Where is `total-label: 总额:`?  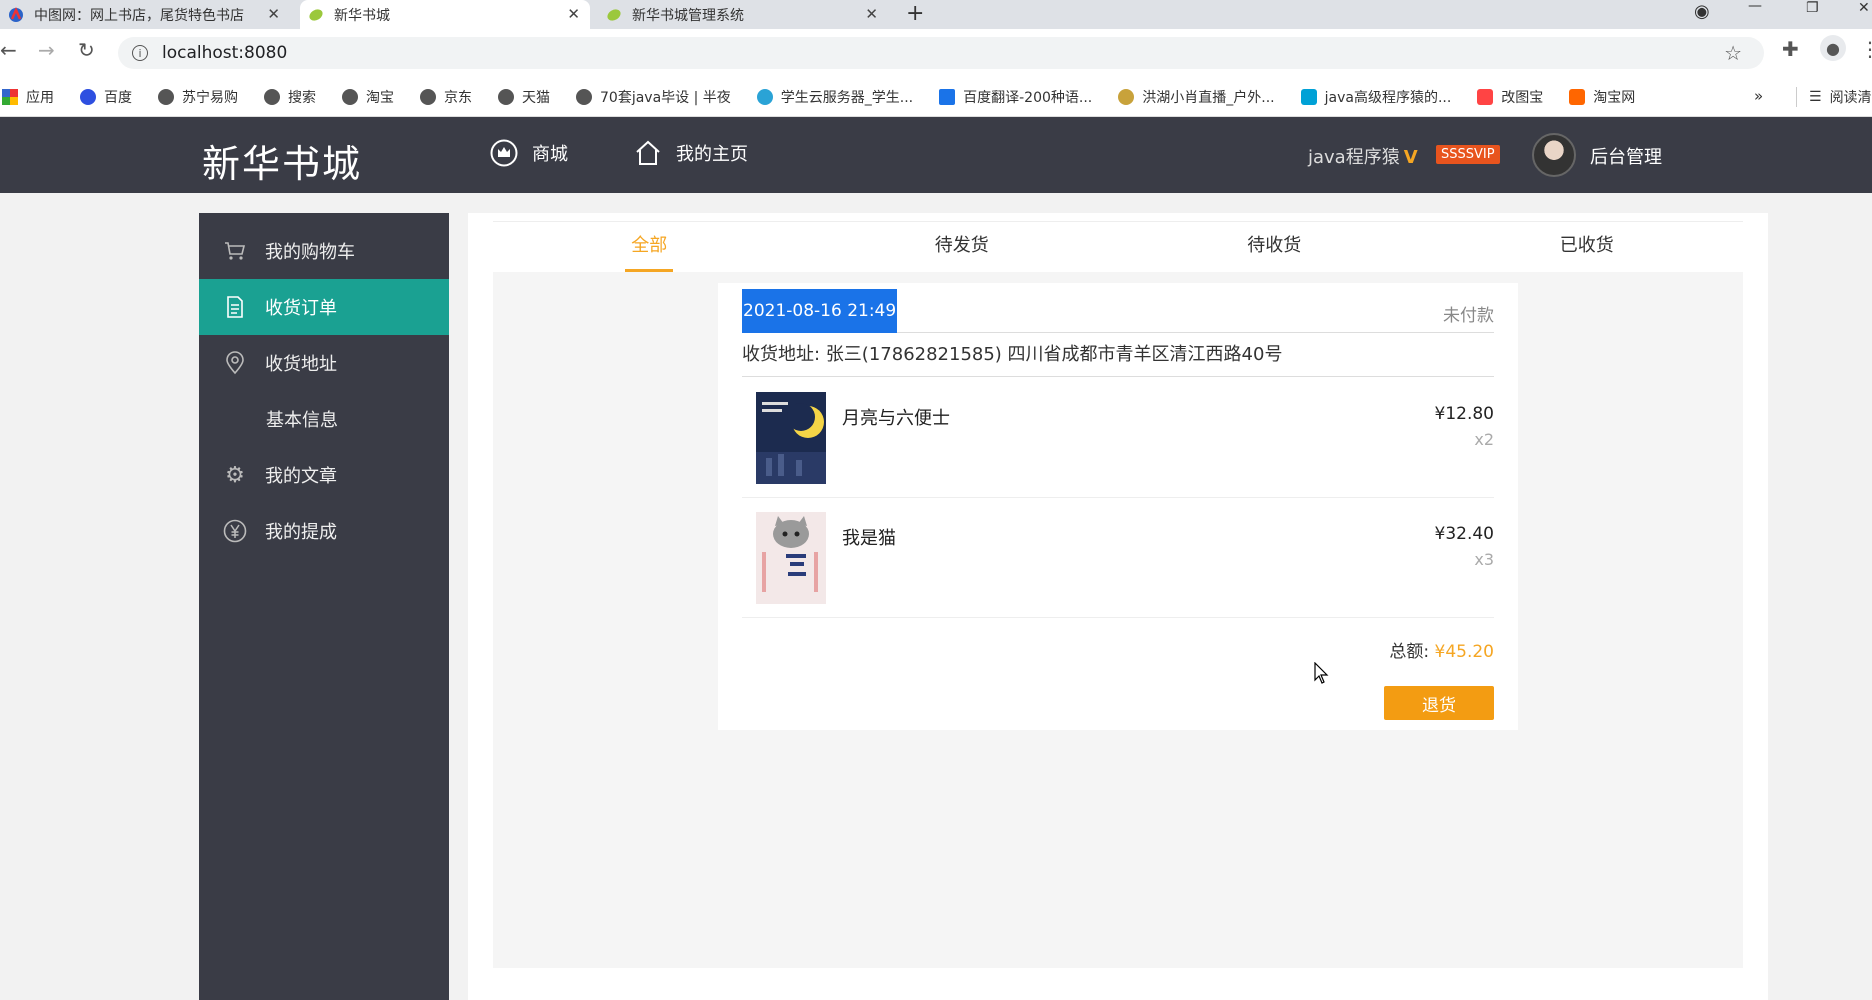
total-label: 总额: is located at coordinates (1409, 652).